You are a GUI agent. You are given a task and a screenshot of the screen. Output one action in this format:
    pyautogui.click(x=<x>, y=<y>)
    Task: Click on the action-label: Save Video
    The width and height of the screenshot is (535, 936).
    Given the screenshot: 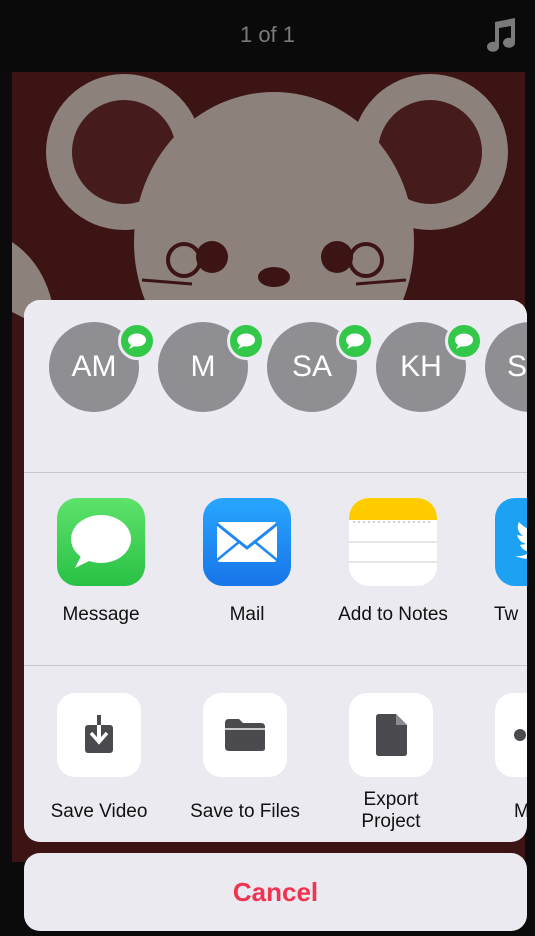 What is the action you would take?
    pyautogui.click(x=99, y=811)
    